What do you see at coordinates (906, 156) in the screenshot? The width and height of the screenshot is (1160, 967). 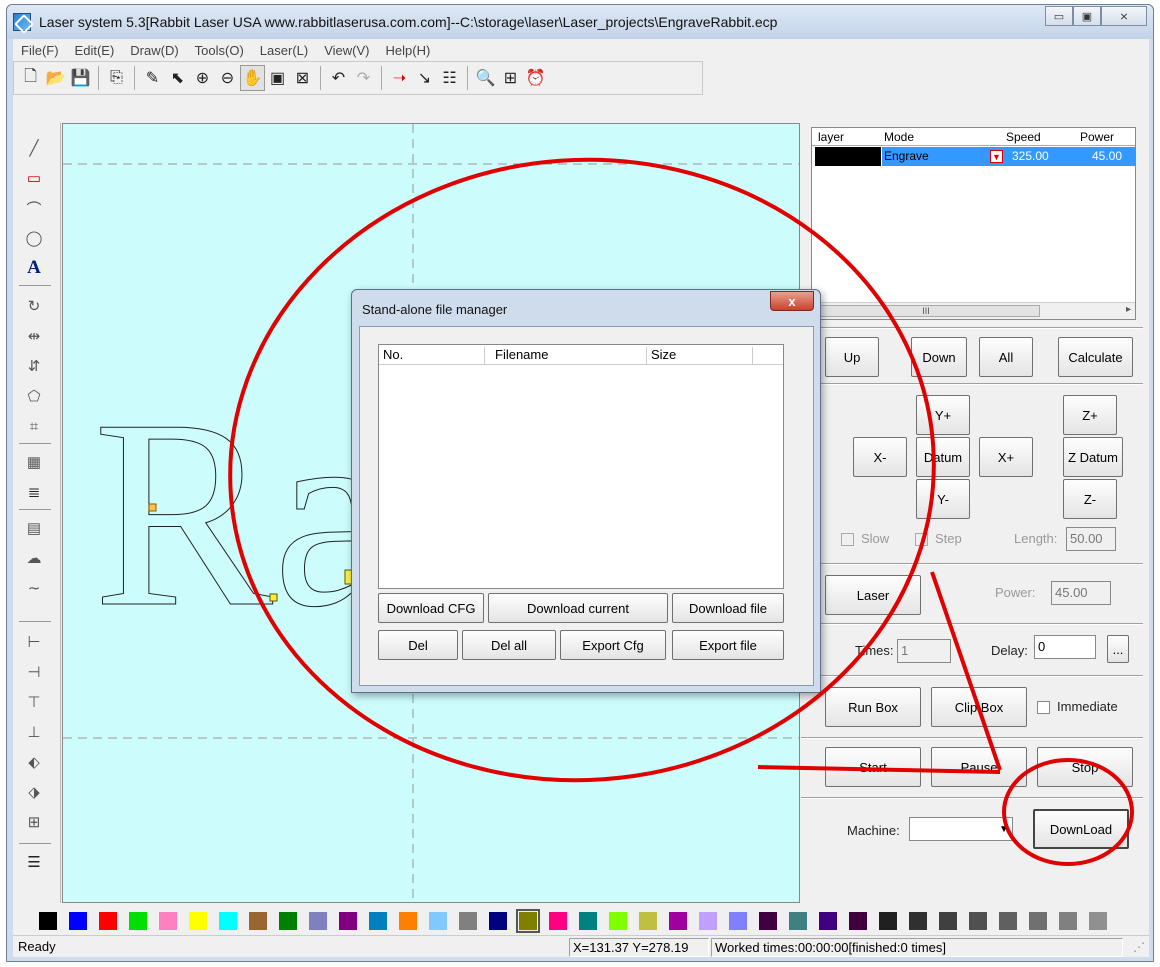 I see `layer-mode: Engrave` at bounding box center [906, 156].